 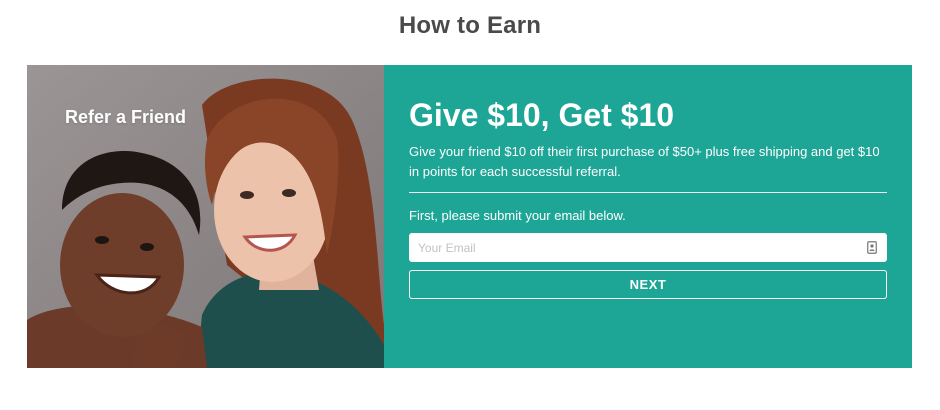 What do you see at coordinates (872, 247) in the screenshot?
I see `contact-card-icon` at bounding box center [872, 247].